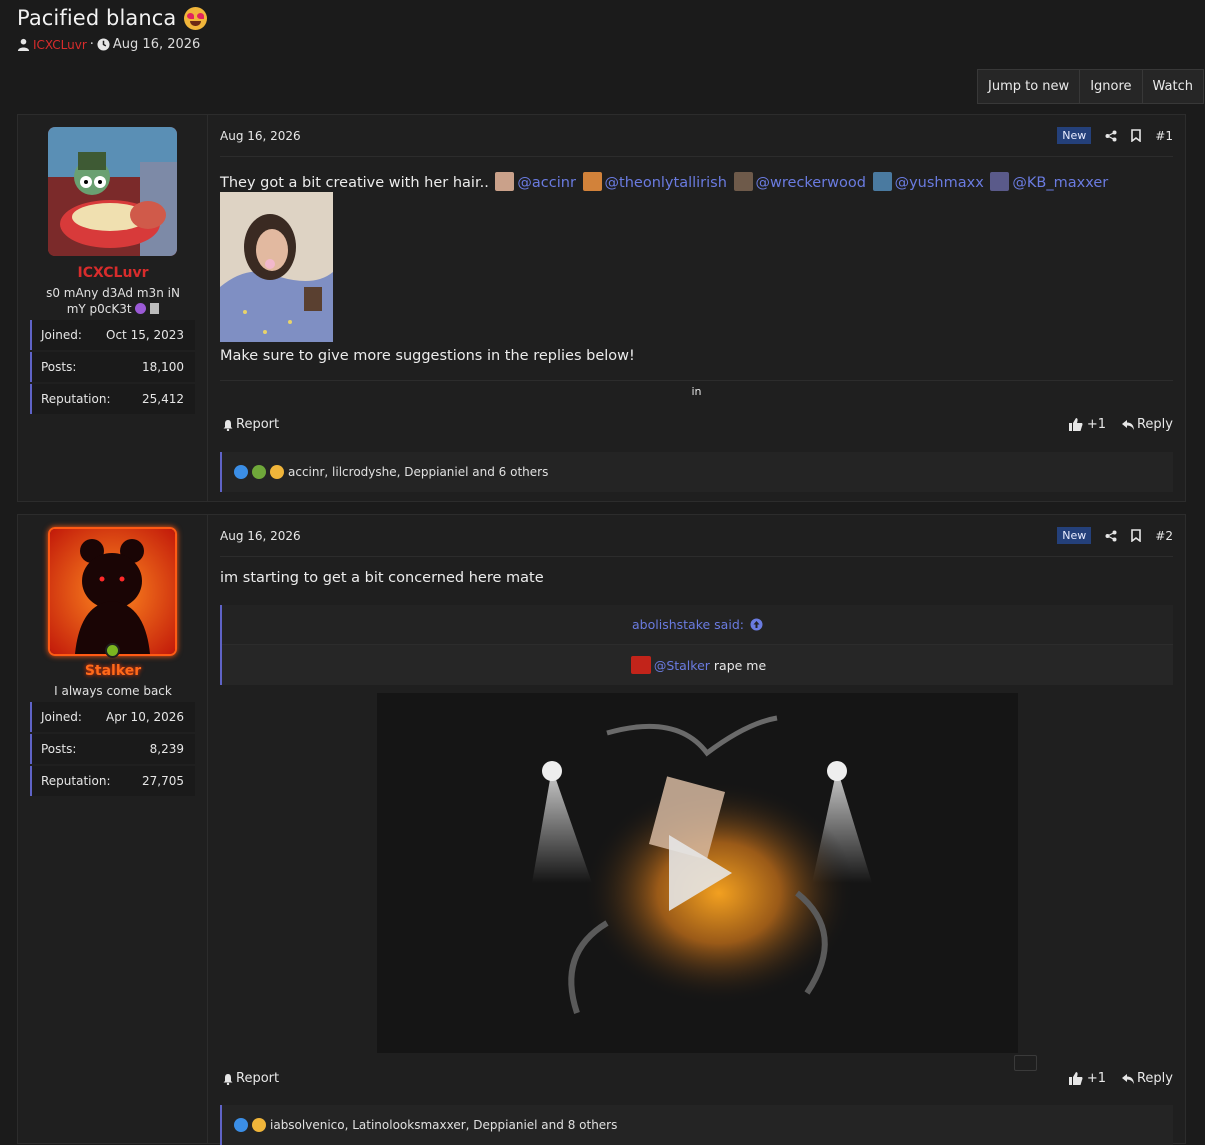 The width and height of the screenshot is (1205, 1145). I want to click on post-photo, so click(276, 267).